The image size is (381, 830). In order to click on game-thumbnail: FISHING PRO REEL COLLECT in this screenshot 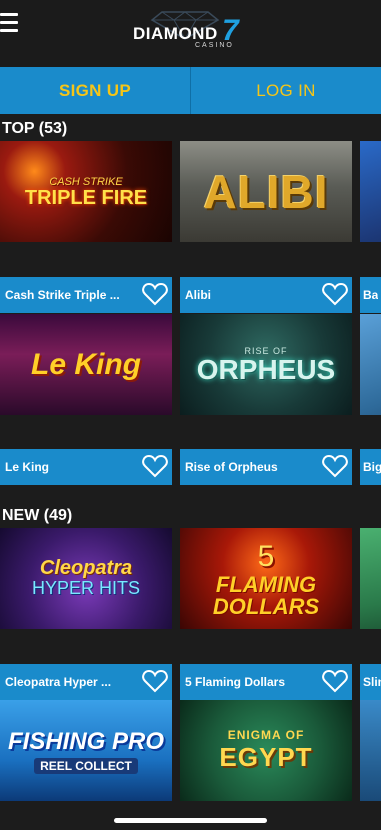, I will do `click(86, 750)`.